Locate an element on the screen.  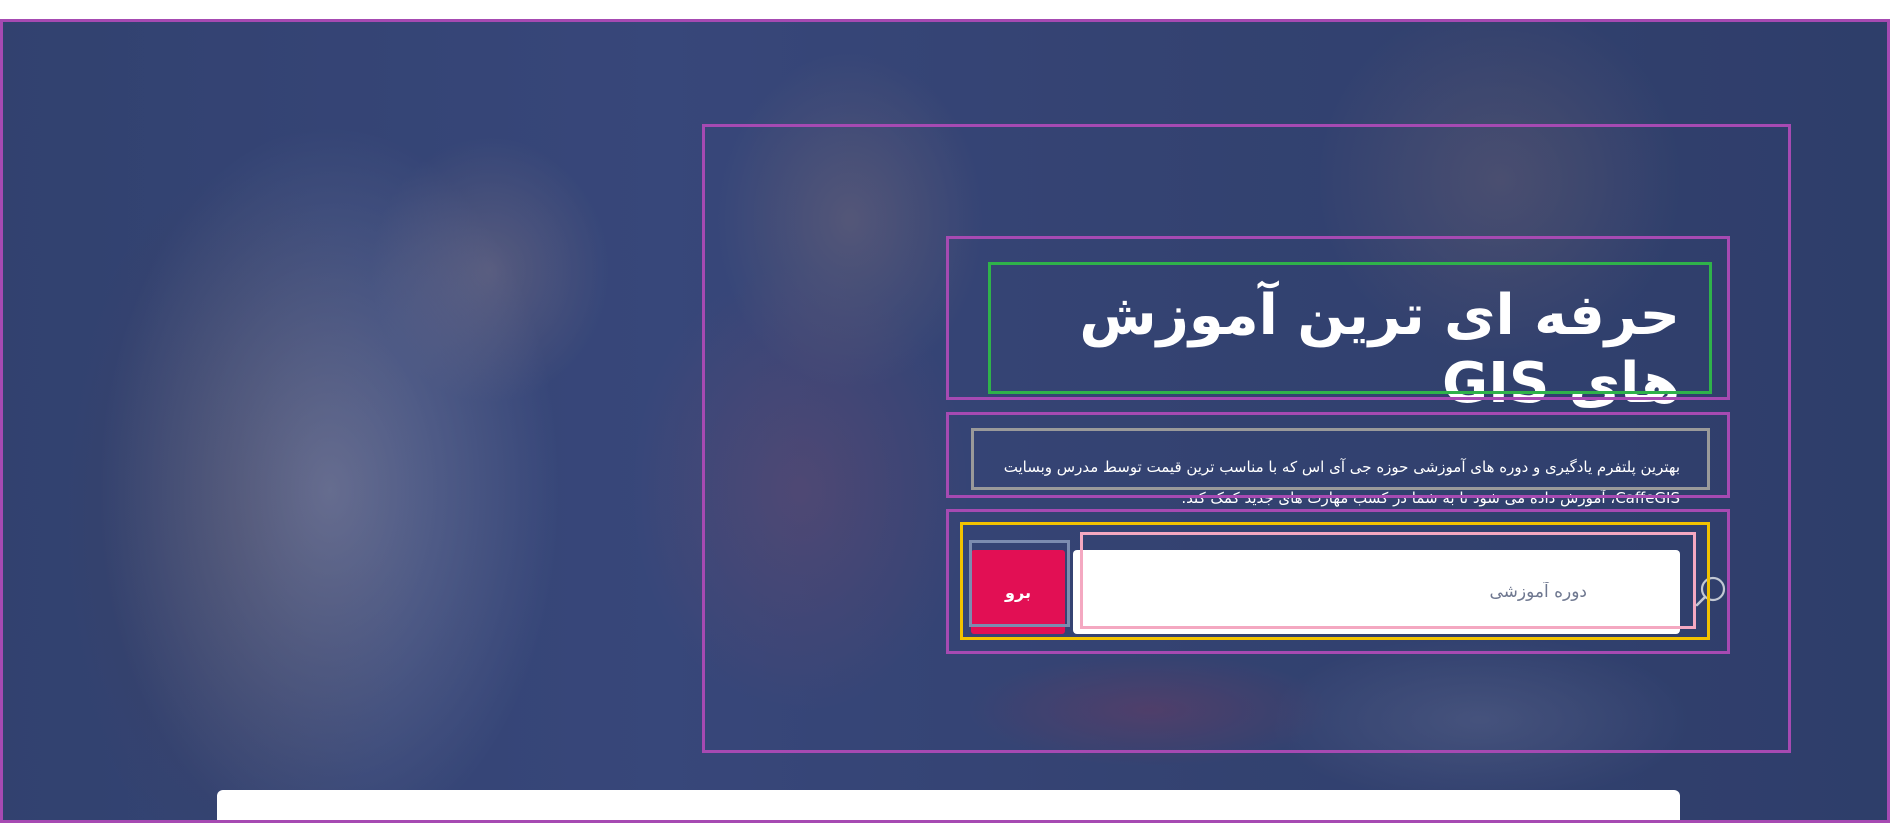
go-button: برو is located at coordinates (1018, 592).